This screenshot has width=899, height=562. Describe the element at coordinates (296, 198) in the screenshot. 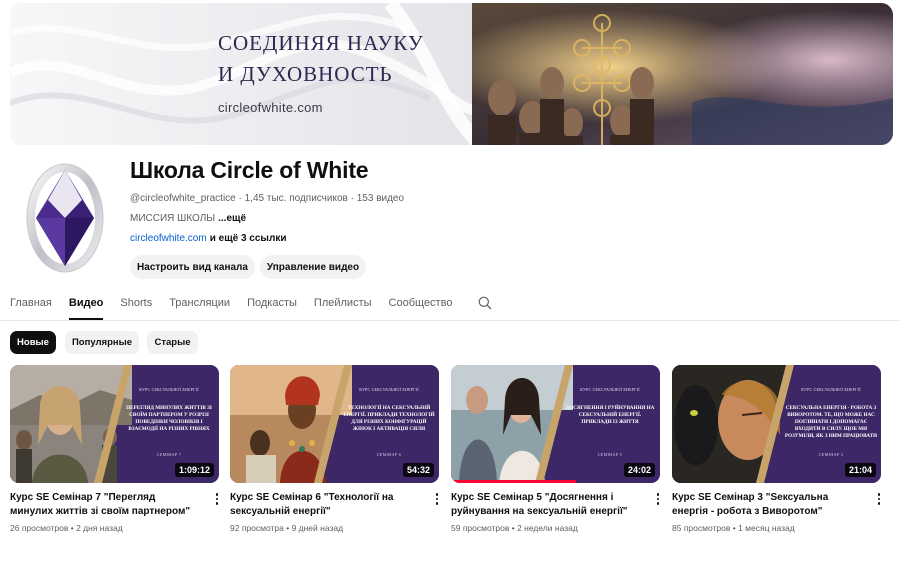

I see `subscriber-count: 1,45 тыс. подписчиков` at that location.